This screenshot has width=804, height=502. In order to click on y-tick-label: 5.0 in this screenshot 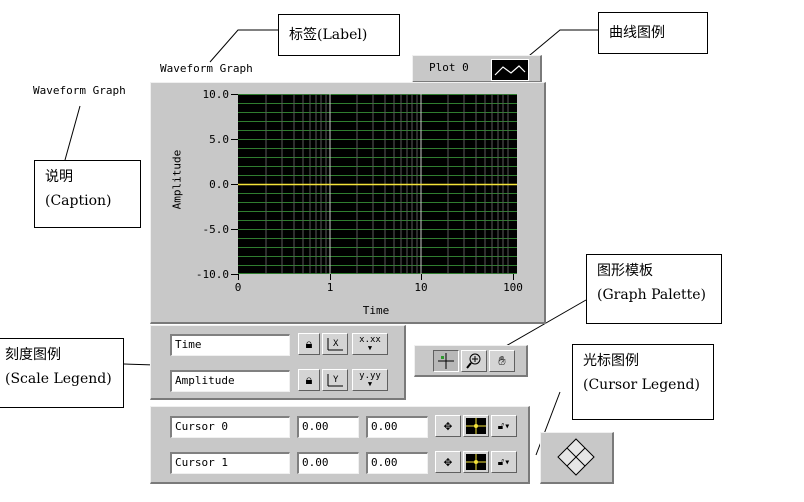, I will do `click(219, 139)`.